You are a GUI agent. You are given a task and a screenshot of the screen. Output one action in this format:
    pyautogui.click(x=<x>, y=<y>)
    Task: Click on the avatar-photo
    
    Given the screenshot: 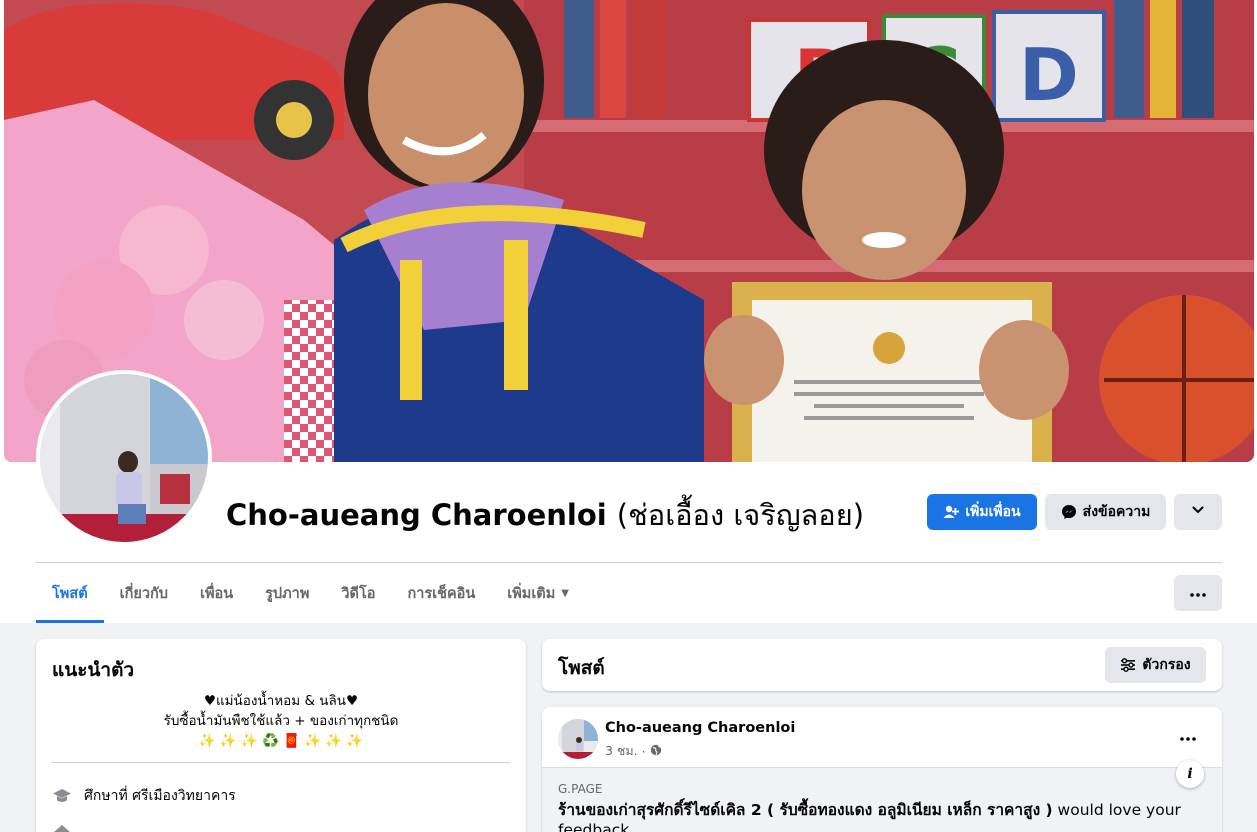 What is the action you would take?
    pyautogui.click(x=124, y=458)
    